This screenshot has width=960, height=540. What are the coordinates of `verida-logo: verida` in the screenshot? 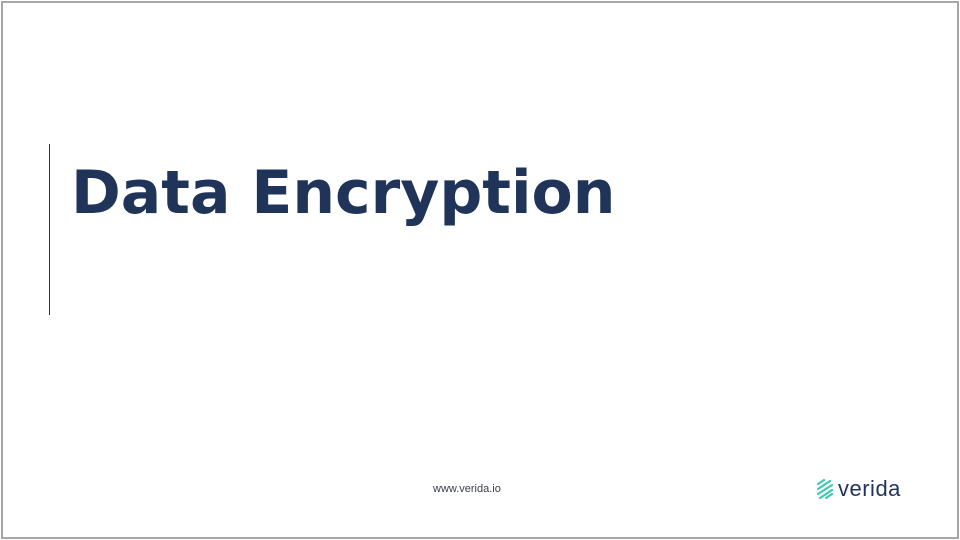 It's located at (858, 489).